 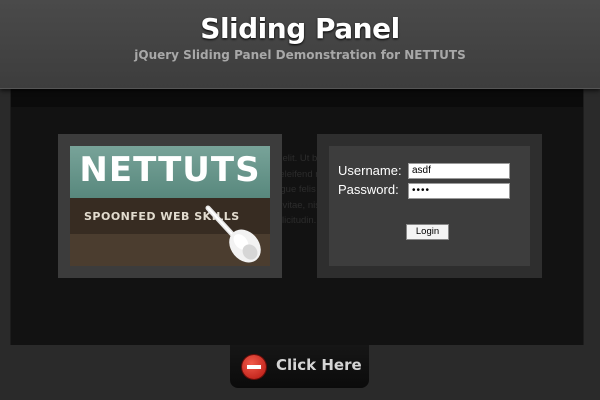 What do you see at coordinates (297, 98) in the screenshot?
I see `panel-top-shade` at bounding box center [297, 98].